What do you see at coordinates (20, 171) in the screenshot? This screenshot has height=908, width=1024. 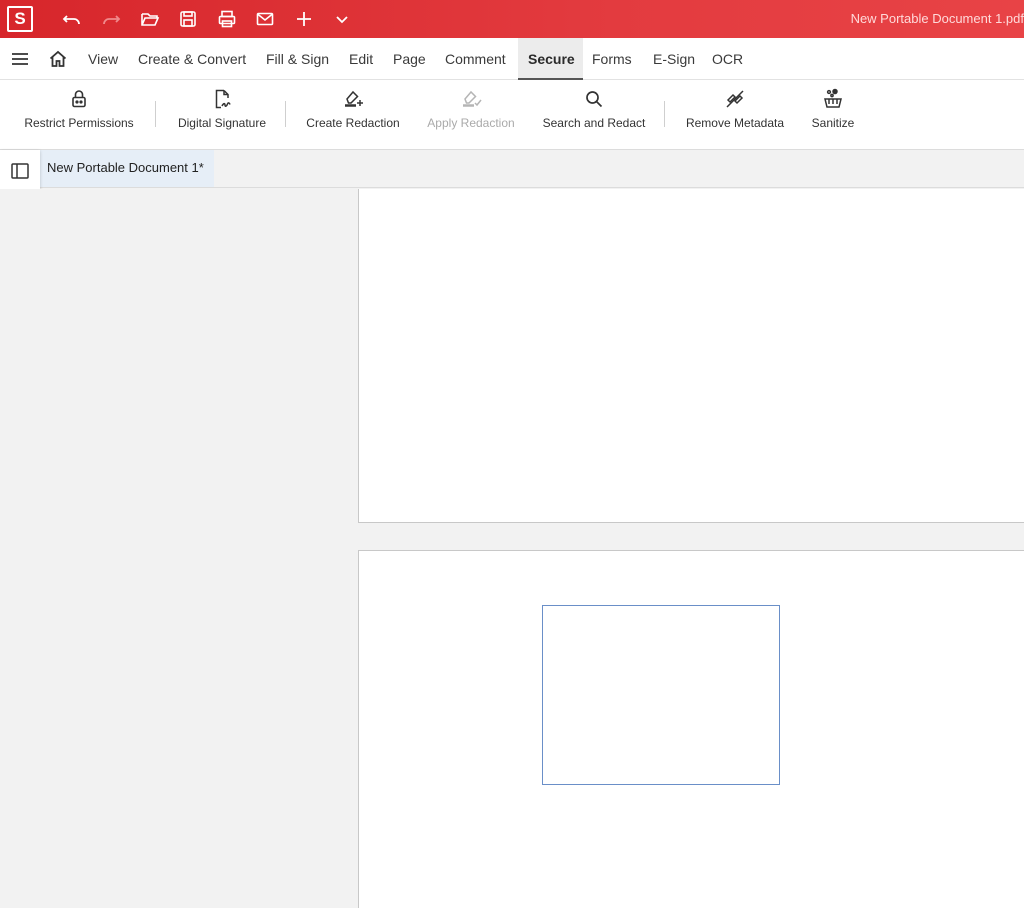 I see `sidebar-toggle-icon` at bounding box center [20, 171].